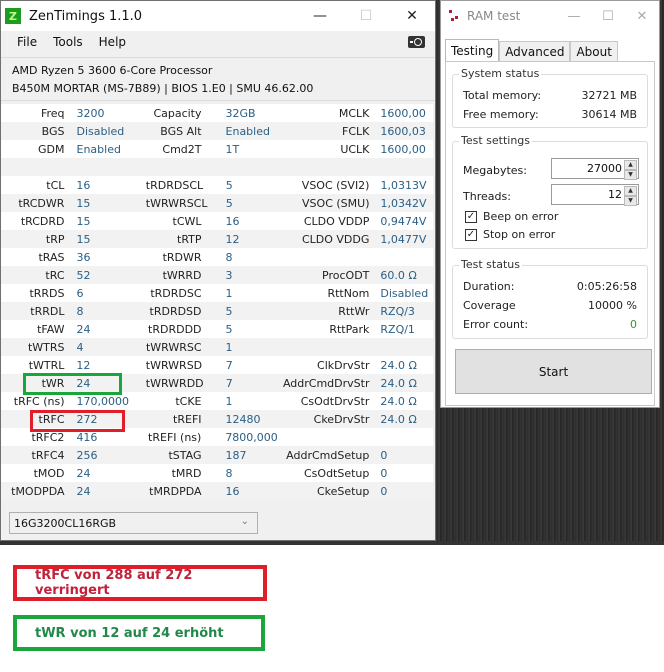  I want to click on timing-label: tRFC (ns), so click(39, 401).